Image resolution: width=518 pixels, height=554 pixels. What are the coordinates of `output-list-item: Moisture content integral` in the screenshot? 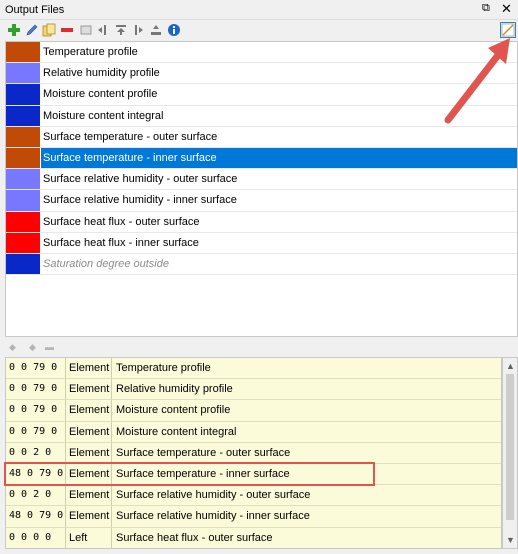 It's located at (261, 116).